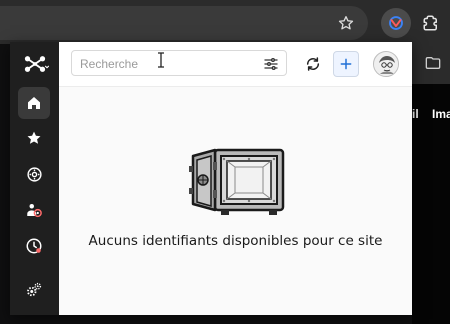  What do you see at coordinates (415, 114) in the screenshot?
I see `page-text-fragment: il` at bounding box center [415, 114].